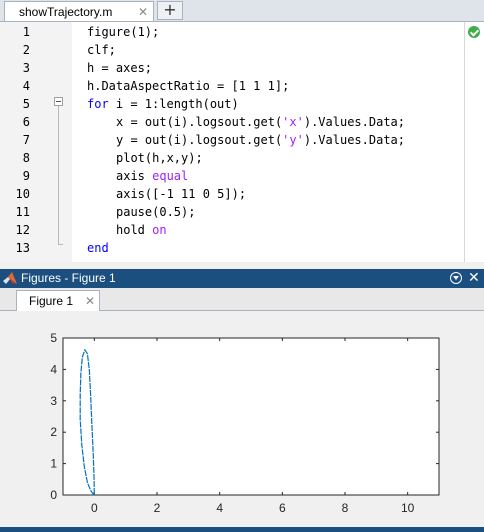 This screenshot has height=532, width=484. What do you see at coordinates (232, 248) in the screenshot?
I see `code-line: 13 end` at bounding box center [232, 248].